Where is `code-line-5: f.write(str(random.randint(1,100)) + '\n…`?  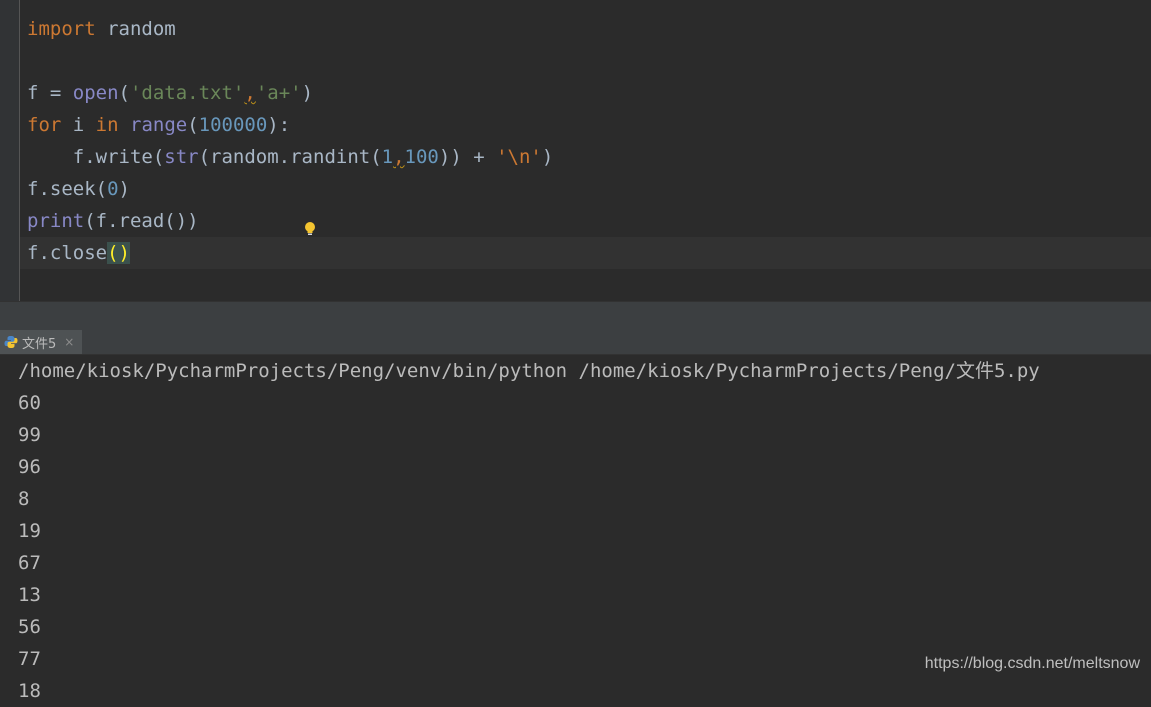 code-line-5: f.write(str(random.randint(1,100)) + '\n… is located at coordinates (290, 157).